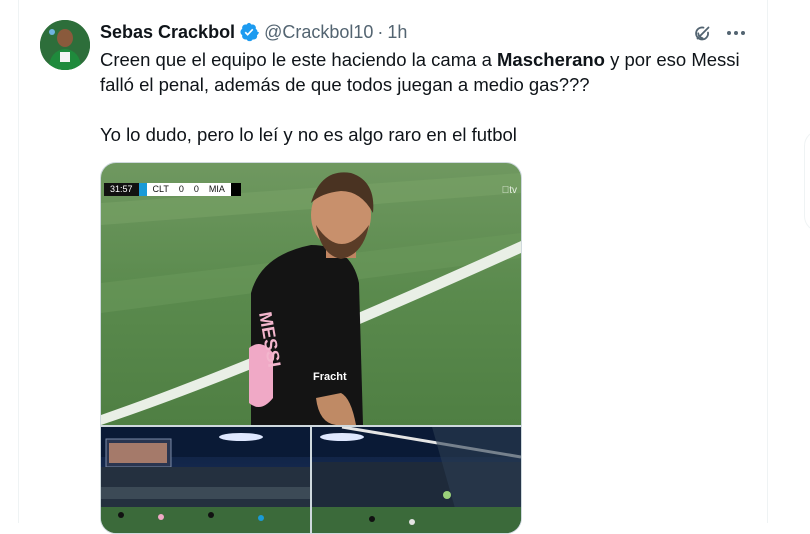  I want to click on scorebug-score: CLT 0 0 MIA, so click(188, 189).